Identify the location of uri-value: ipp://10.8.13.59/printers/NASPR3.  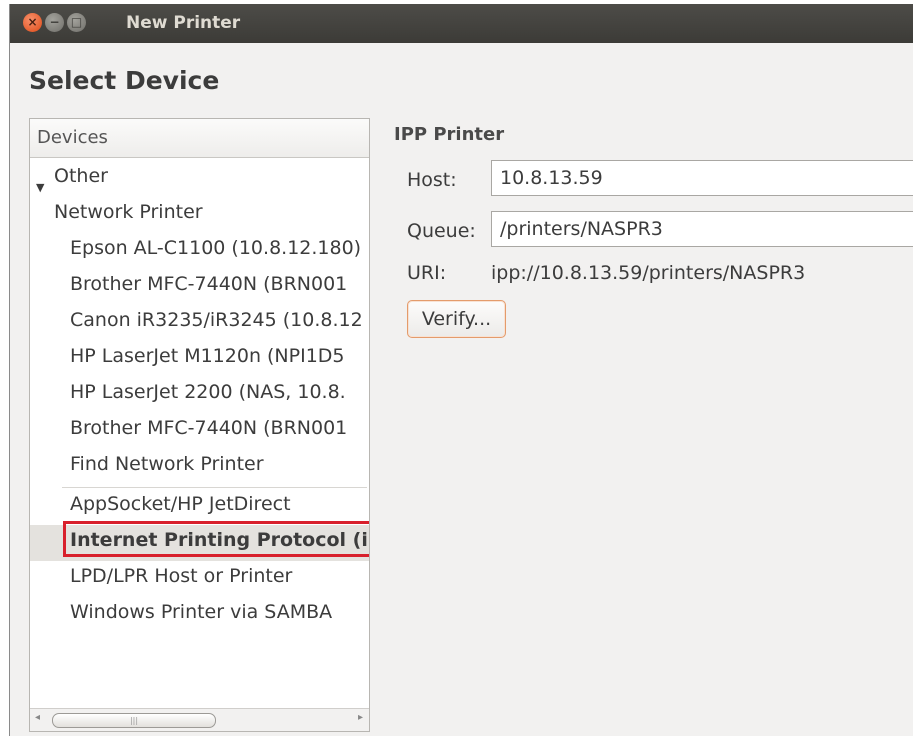
(648, 273).